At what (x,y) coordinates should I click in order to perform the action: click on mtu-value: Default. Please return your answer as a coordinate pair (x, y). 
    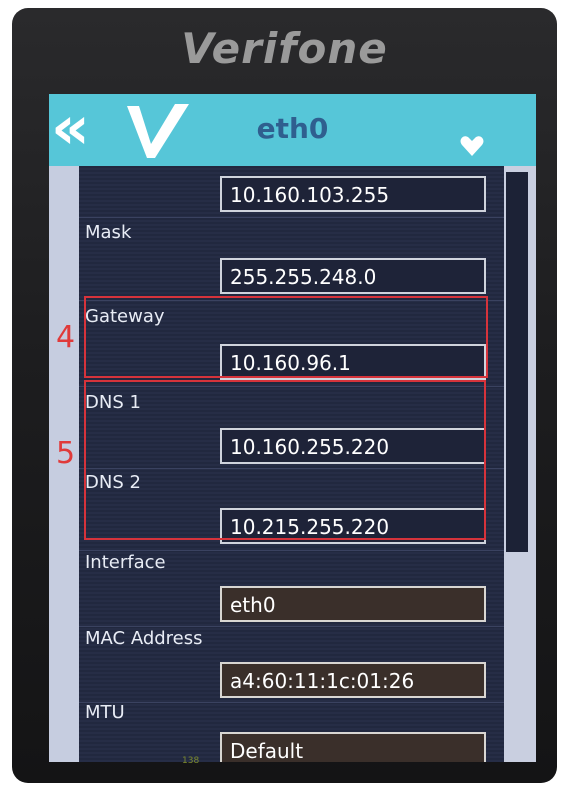
    Looking at the image, I should click on (353, 747).